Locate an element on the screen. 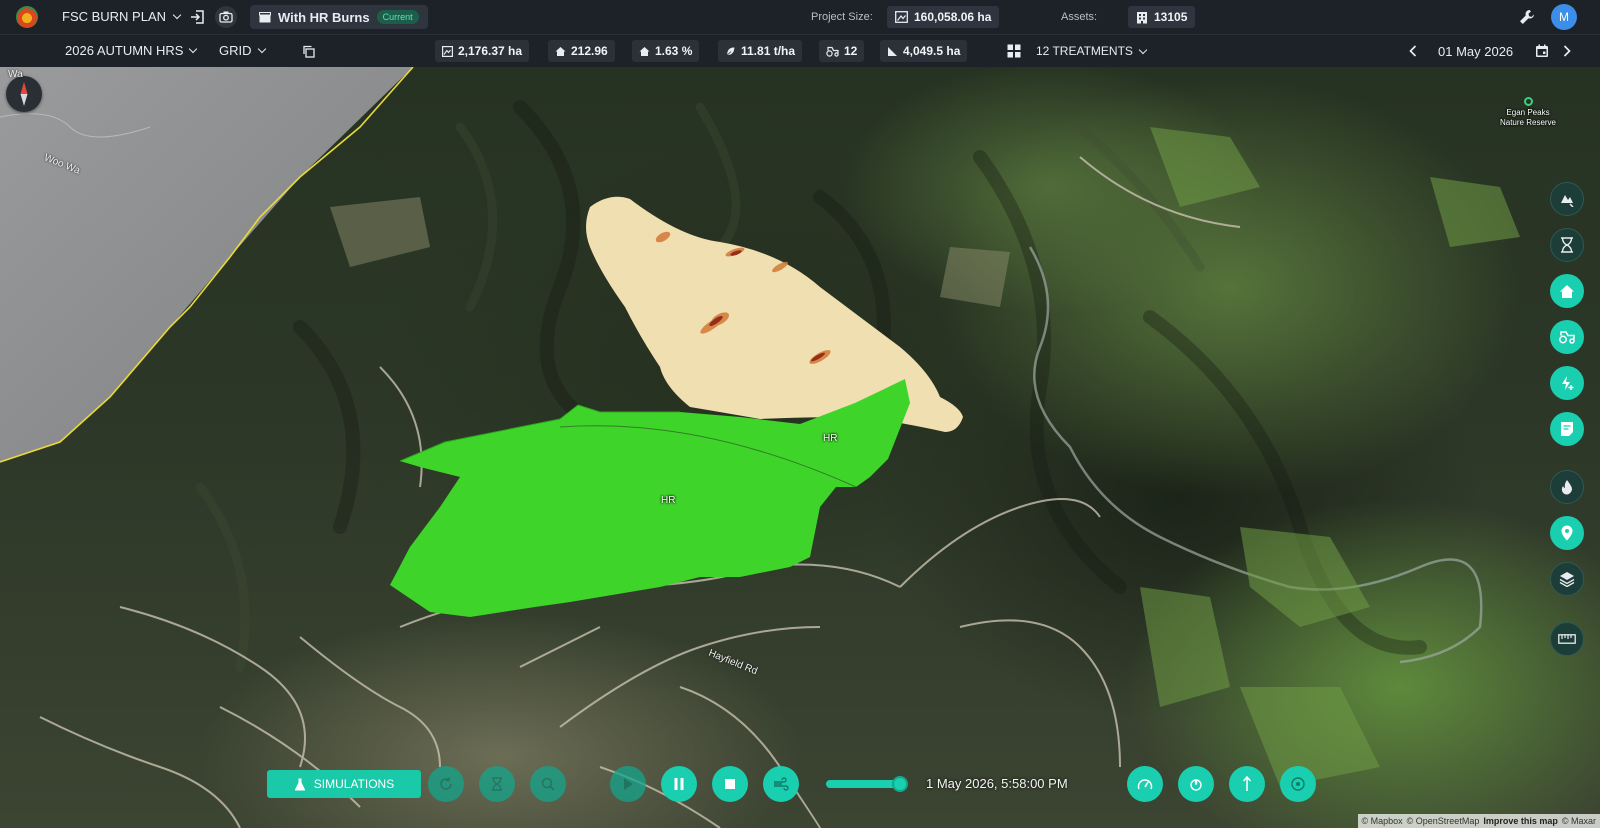  compass-button is located at coordinates (24, 94).